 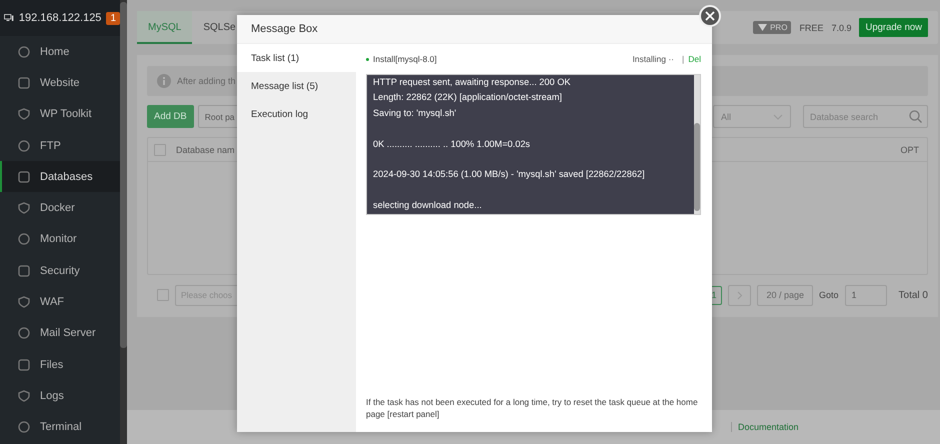 What do you see at coordinates (653, 59) in the screenshot?
I see `task-status: Installing ··` at bounding box center [653, 59].